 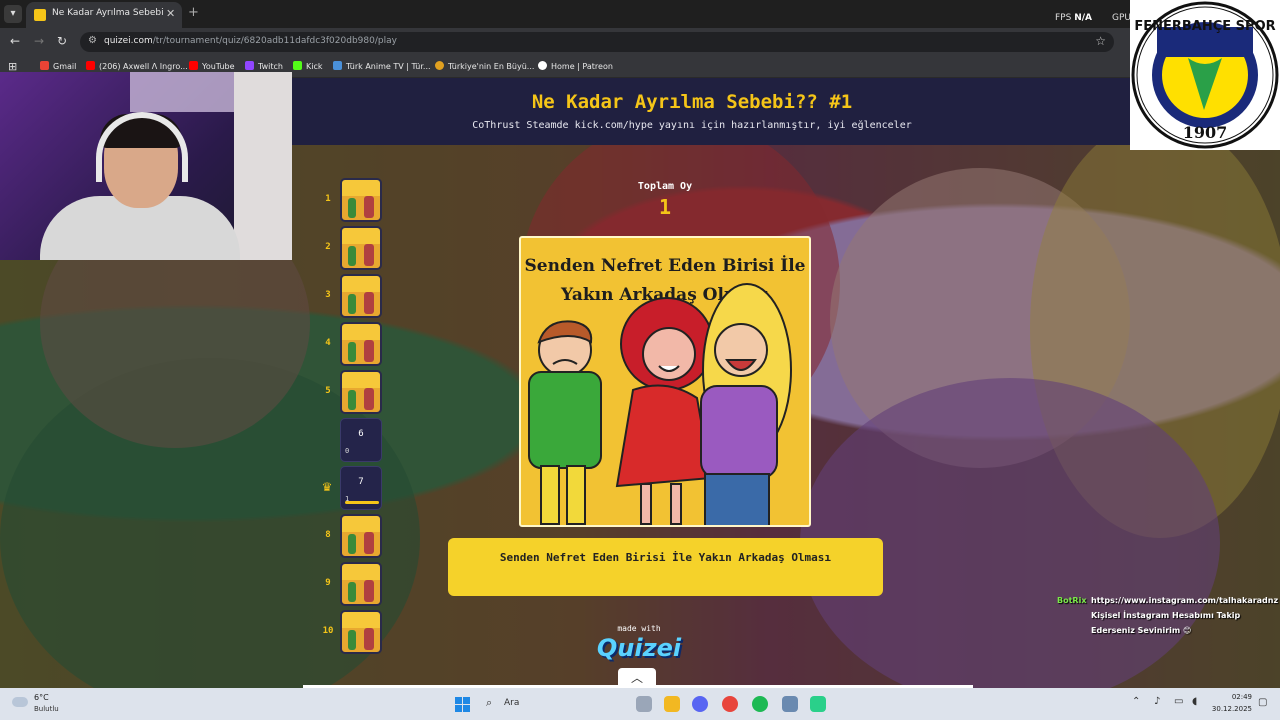 What do you see at coordinates (1262, 702) in the screenshot?
I see `notification-icon: ▢` at bounding box center [1262, 702].